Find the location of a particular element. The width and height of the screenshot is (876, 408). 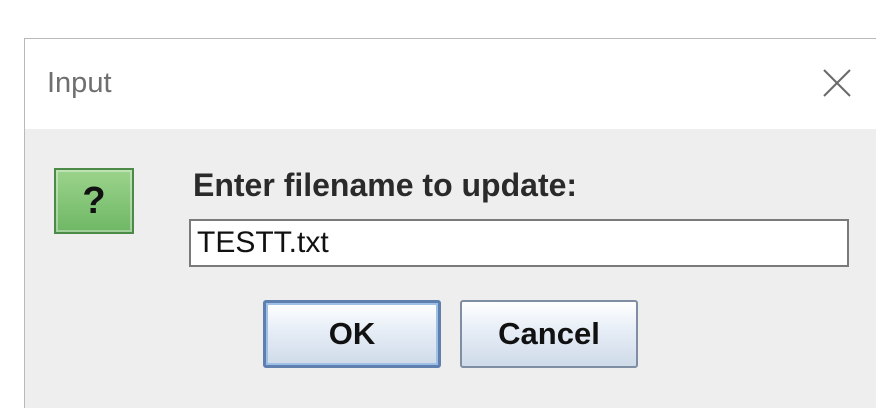

ok-button: OK is located at coordinates (352, 334).